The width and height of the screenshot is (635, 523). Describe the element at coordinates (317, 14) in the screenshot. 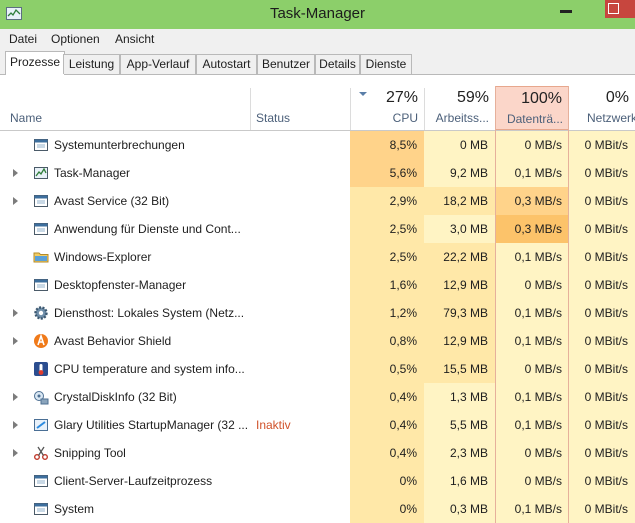

I see `title-bar: Task-Manager` at that location.